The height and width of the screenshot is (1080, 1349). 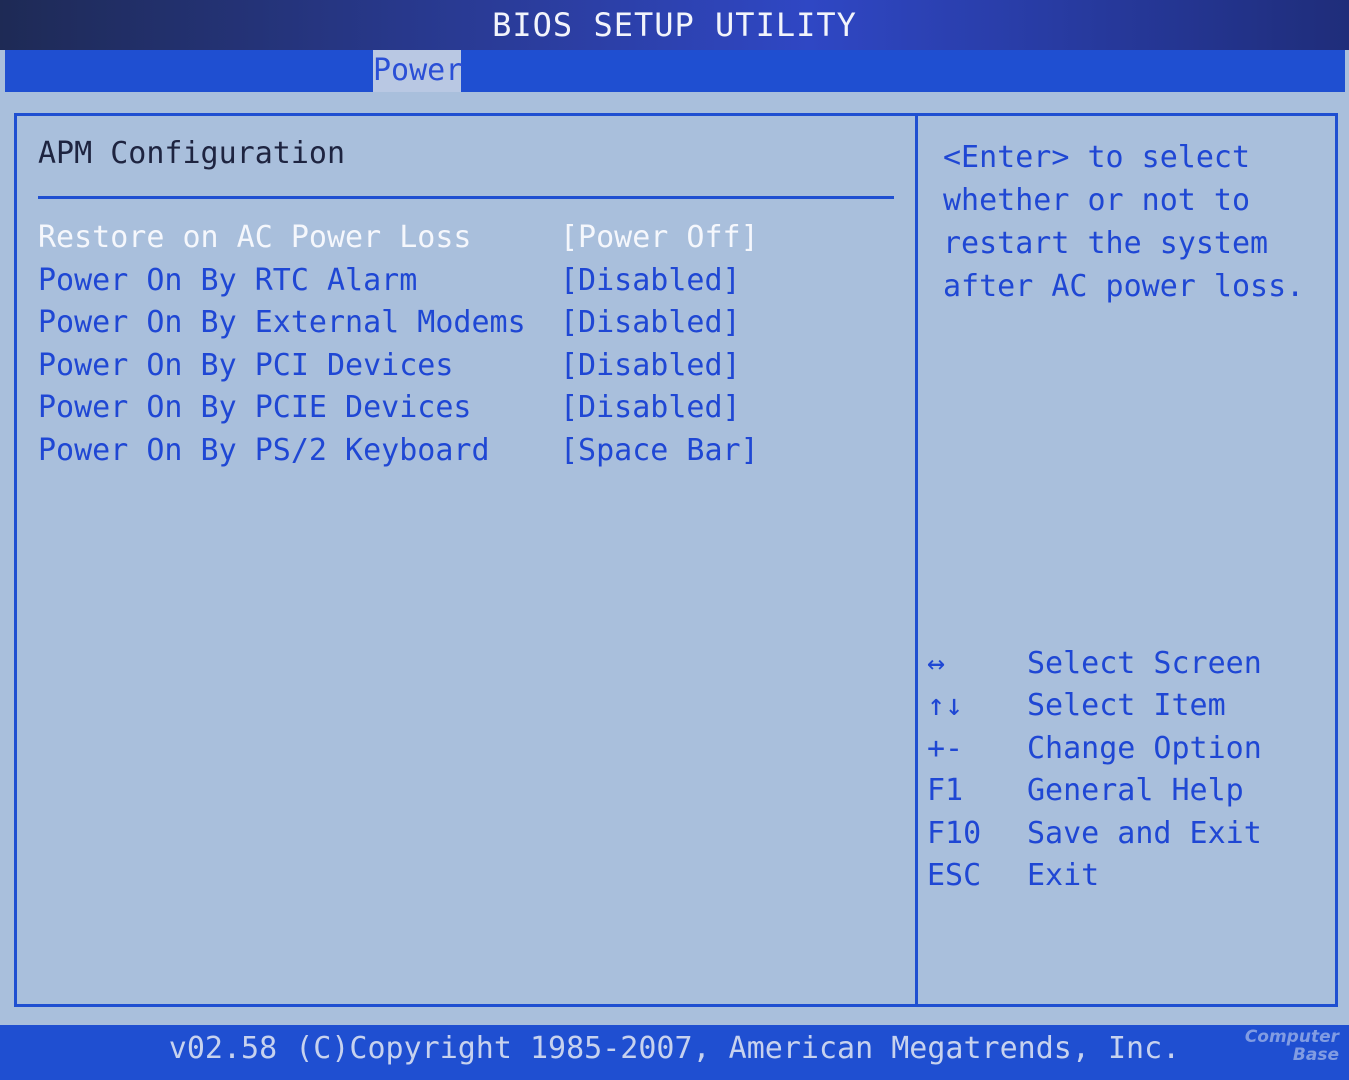 What do you see at coordinates (1144, 663) in the screenshot?
I see `key-description: Select Screen` at bounding box center [1144, 663].